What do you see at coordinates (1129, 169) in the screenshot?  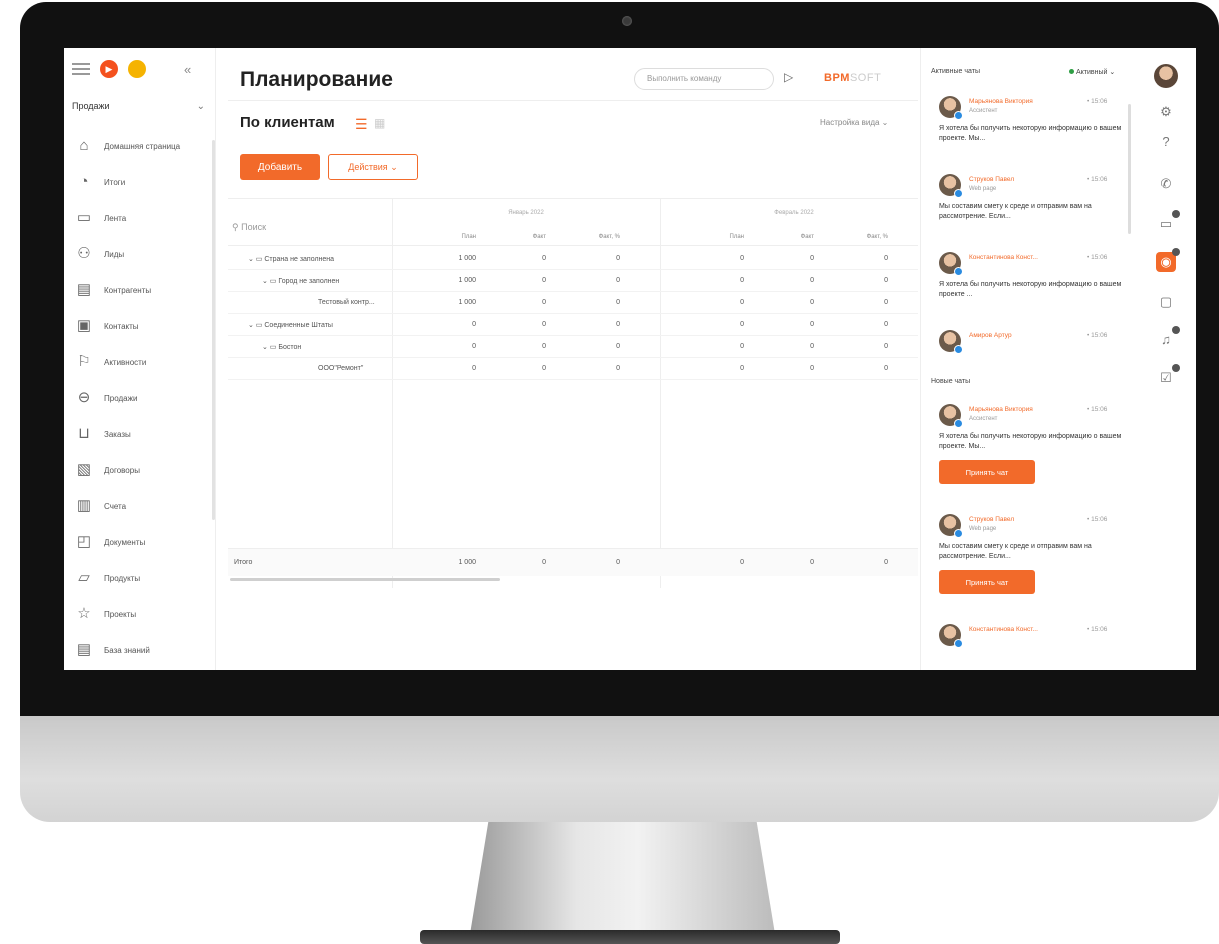 I see `chat-scrollbar` at bounding box center [1129, 169].